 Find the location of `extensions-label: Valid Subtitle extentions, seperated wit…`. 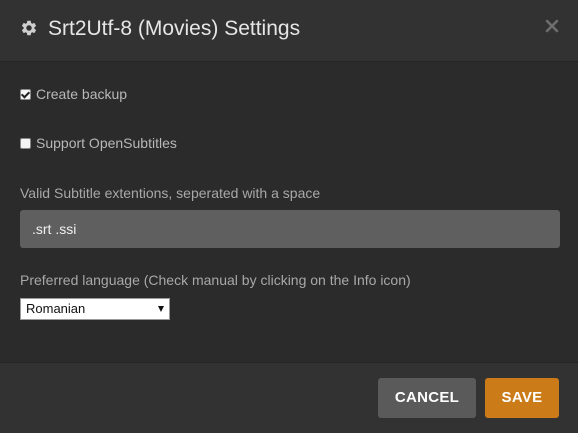

extensions-label: Valid Subtitle extentions, seperated wit… is located at coordinates (170, 193).